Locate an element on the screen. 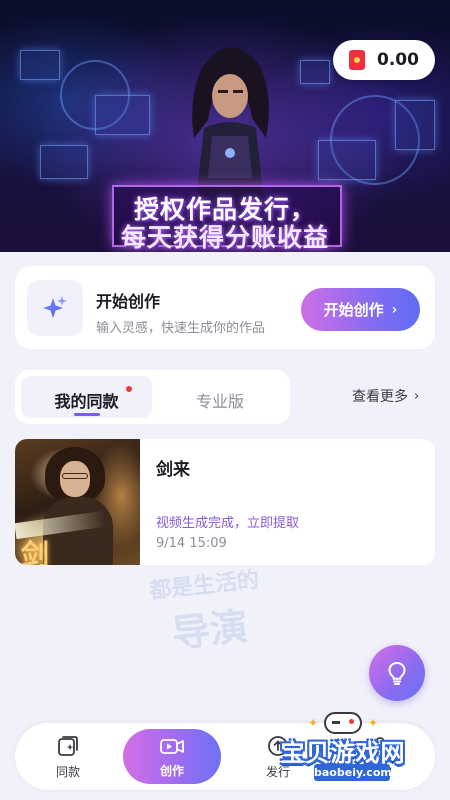 The image size is (450, 800). tab-label: 专业版 is located at coordinates (219, 401).